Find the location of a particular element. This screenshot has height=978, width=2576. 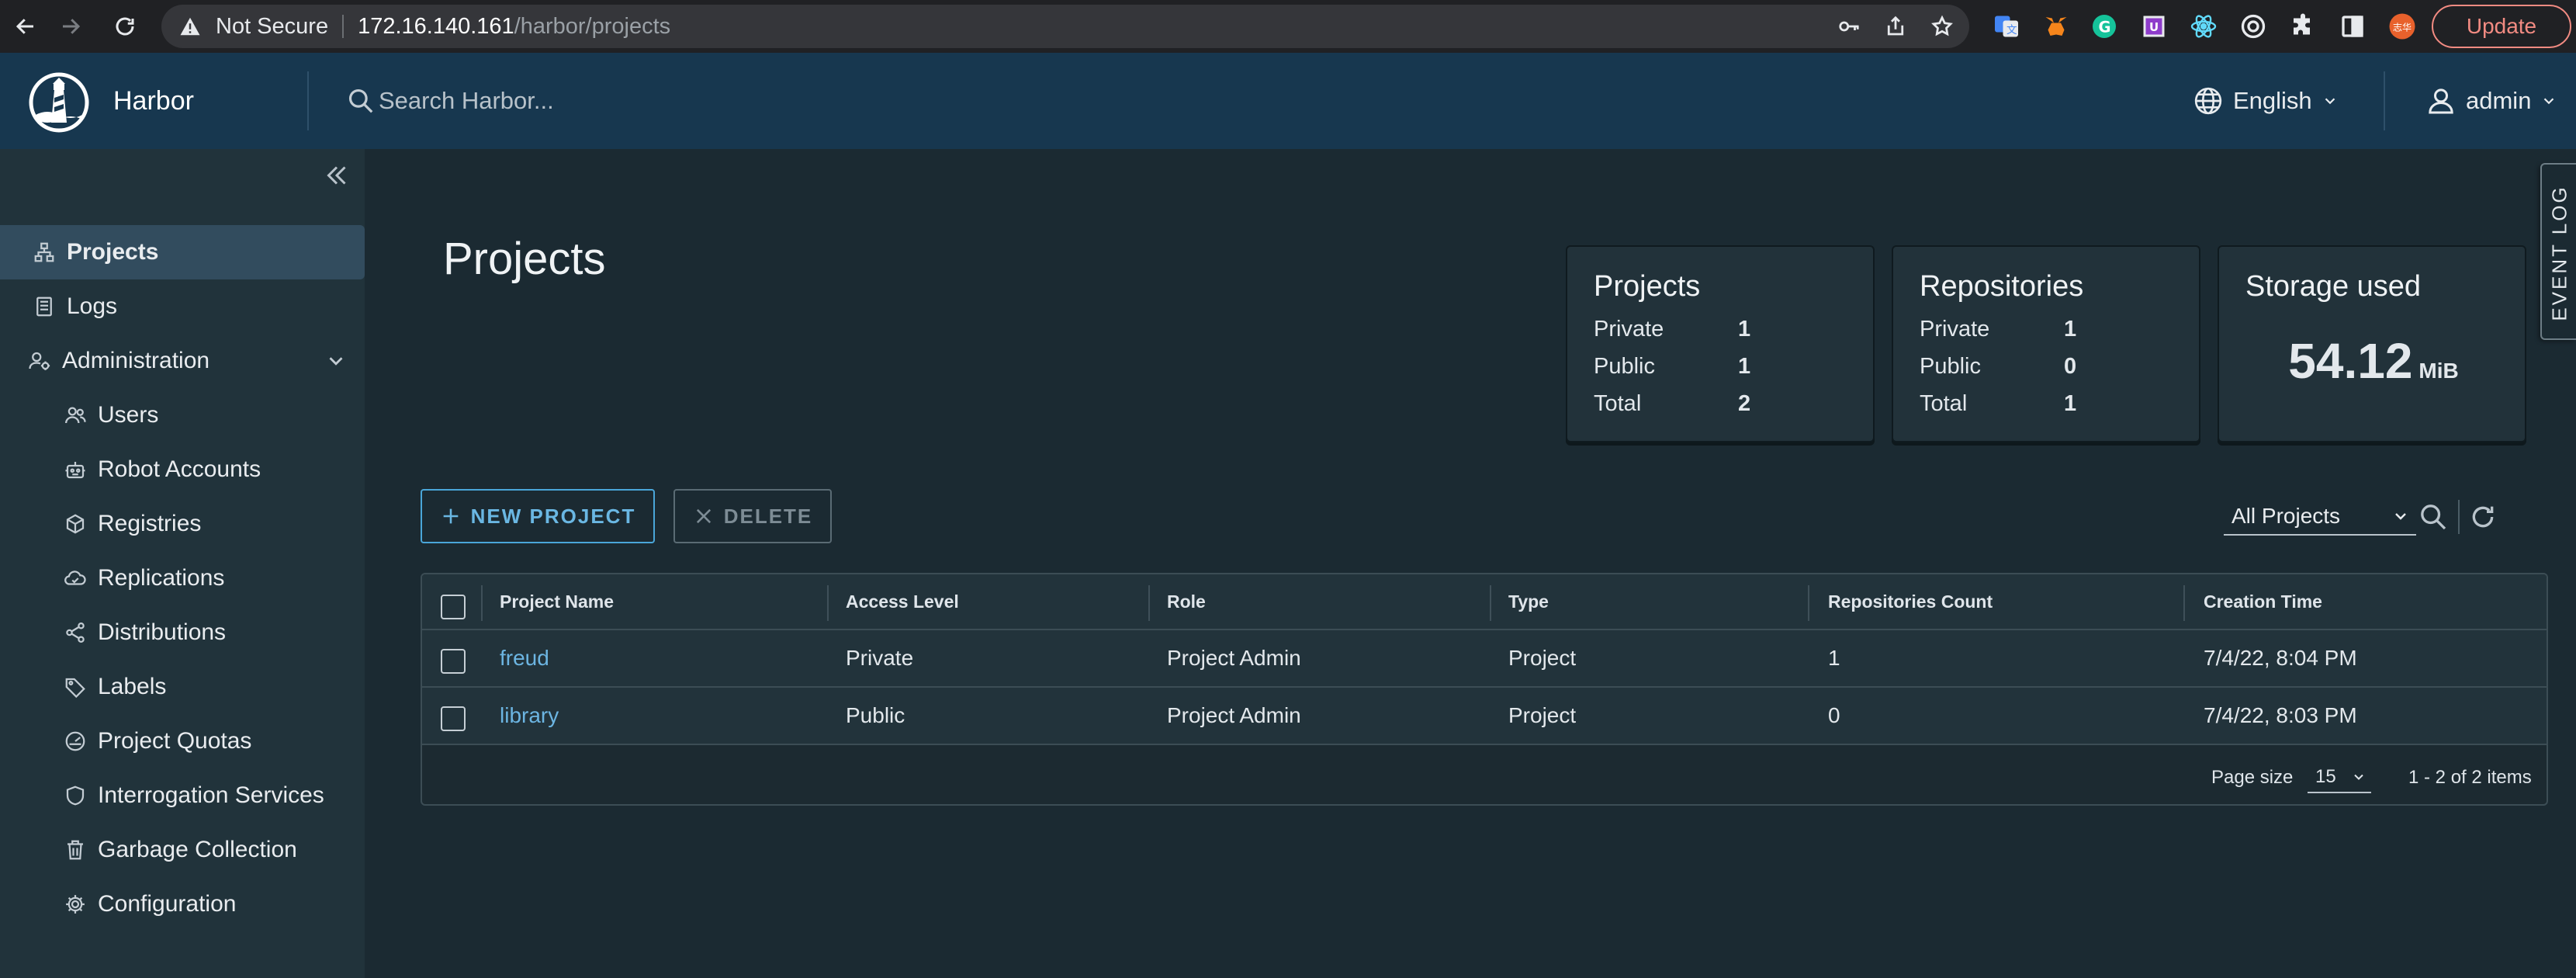

reload-button is located at coordinates (124, 26).